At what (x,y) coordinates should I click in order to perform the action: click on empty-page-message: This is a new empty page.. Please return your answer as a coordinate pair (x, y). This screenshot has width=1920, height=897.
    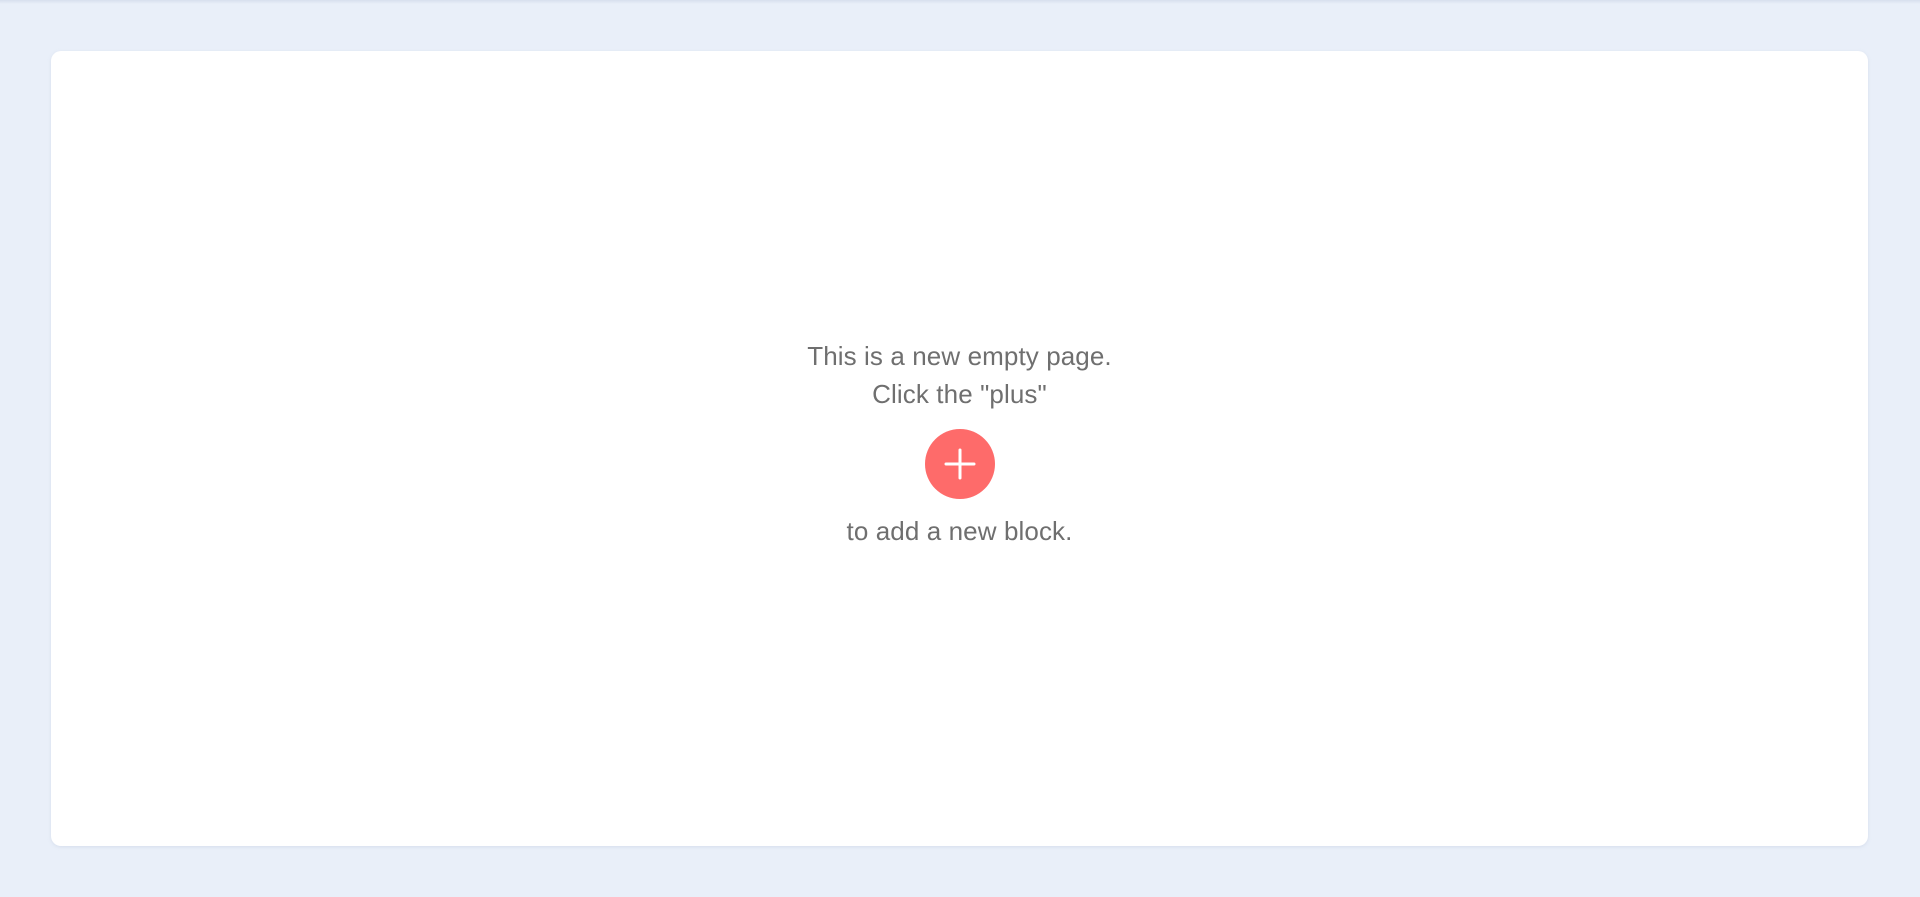
    Looking at the image, I should click on (959, 356).